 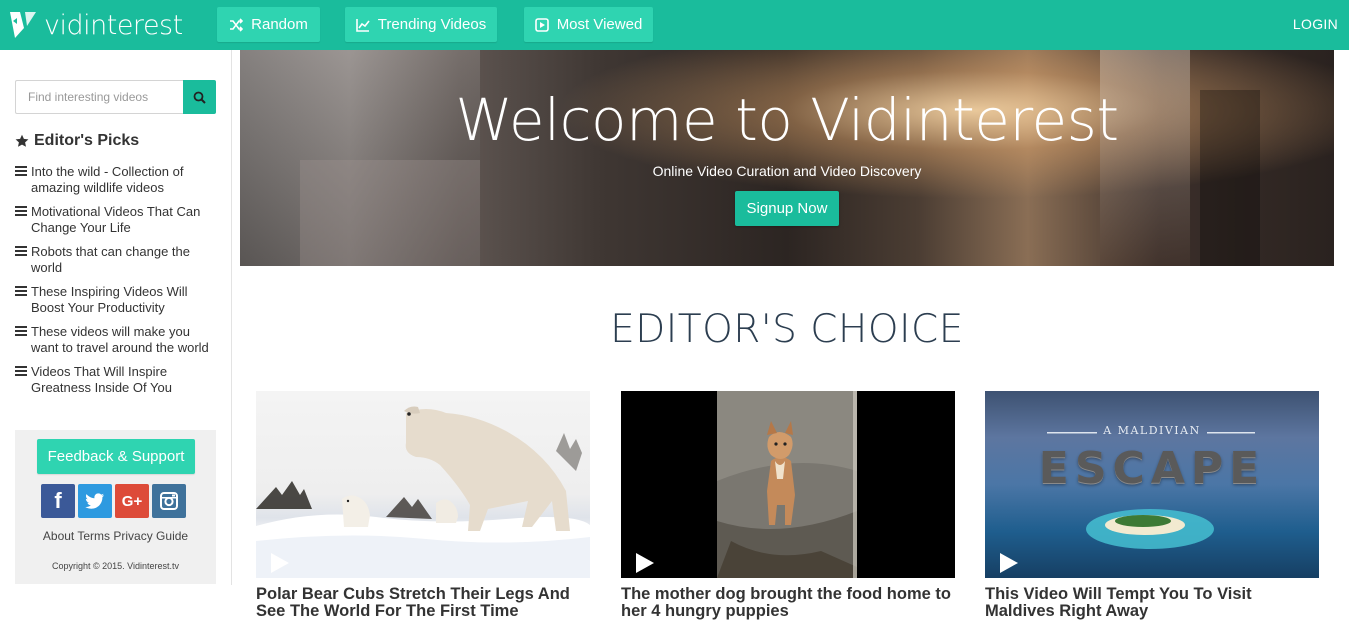 I want to click on google-plus-icon: G+, so click(x=132, y=501).